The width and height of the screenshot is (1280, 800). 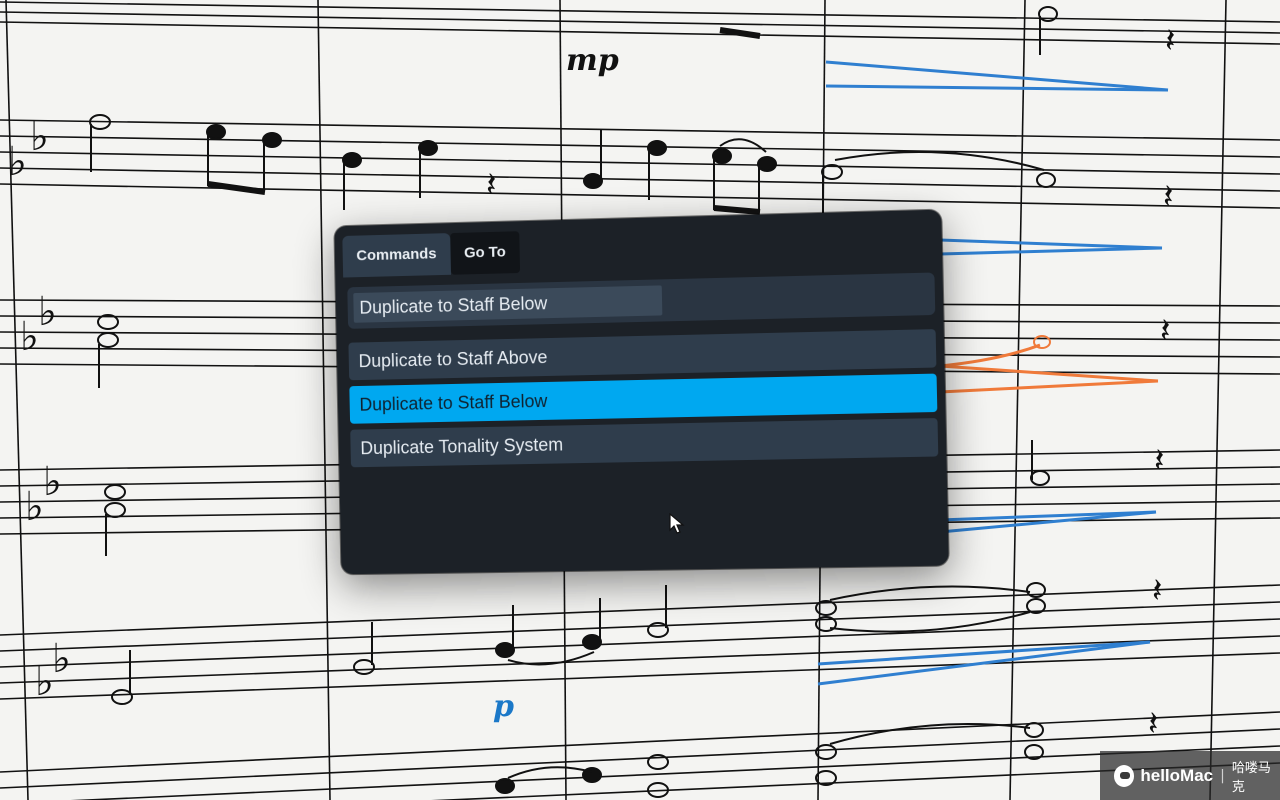 What do you see at coordinates (396, 255) in the screenshot?
I see `tab-commands: Commands` at bounding box center [396, 255].